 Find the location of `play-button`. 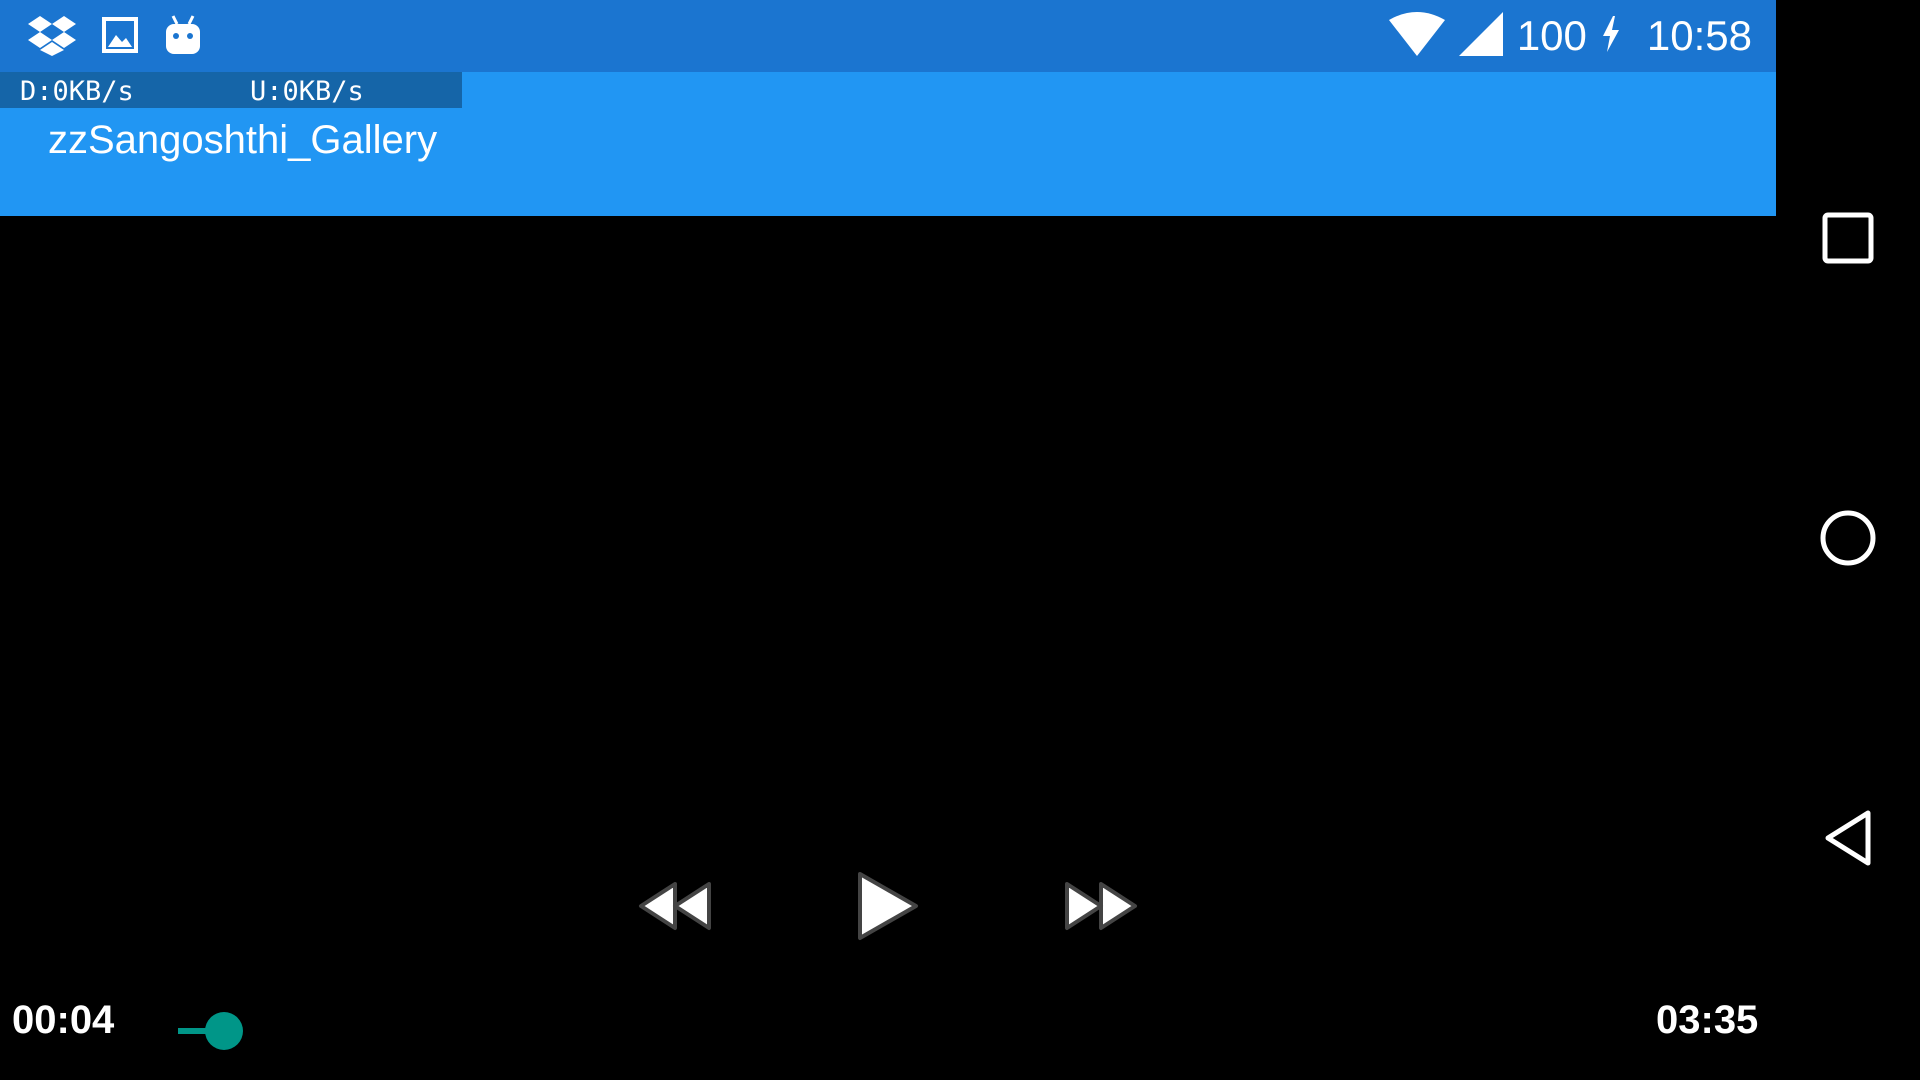

play-button is located at coordinates (887, 908).